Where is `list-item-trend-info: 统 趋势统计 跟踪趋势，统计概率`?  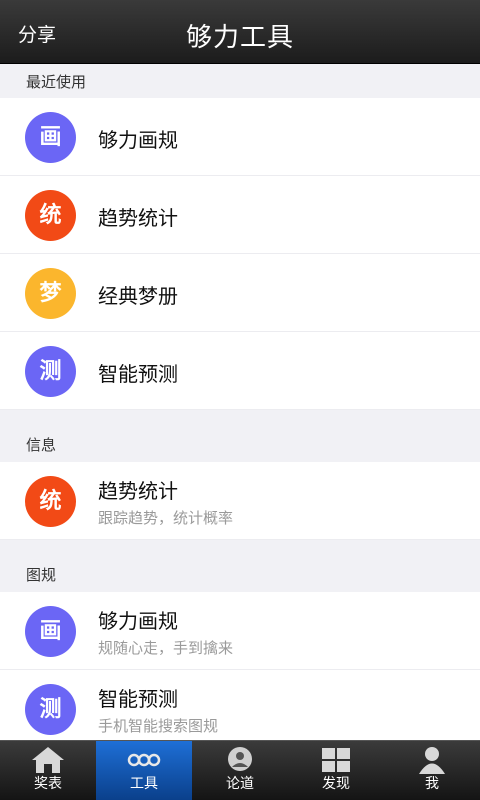 list-item-trend-info: 统 趋势统计 跟踪趋势，统计概率 is located at coordinates (240, 501).